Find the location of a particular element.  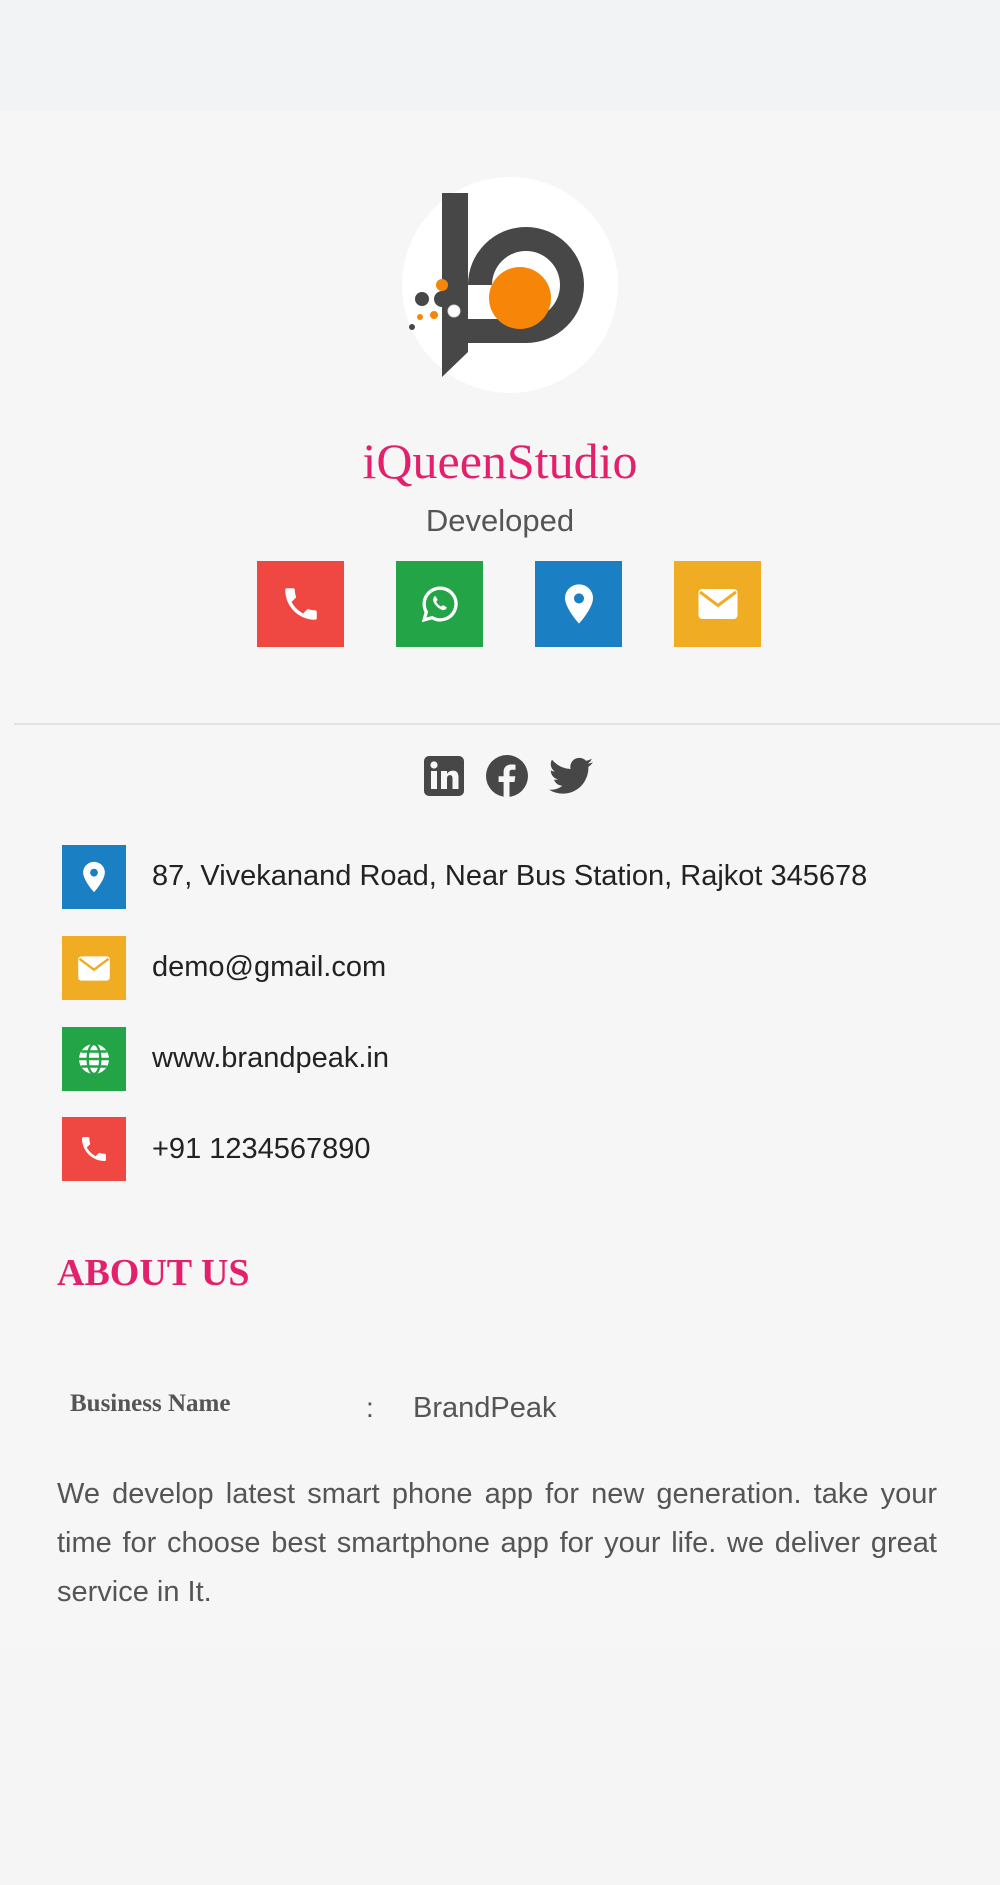

section-divider is located at coordinates (507, 724).